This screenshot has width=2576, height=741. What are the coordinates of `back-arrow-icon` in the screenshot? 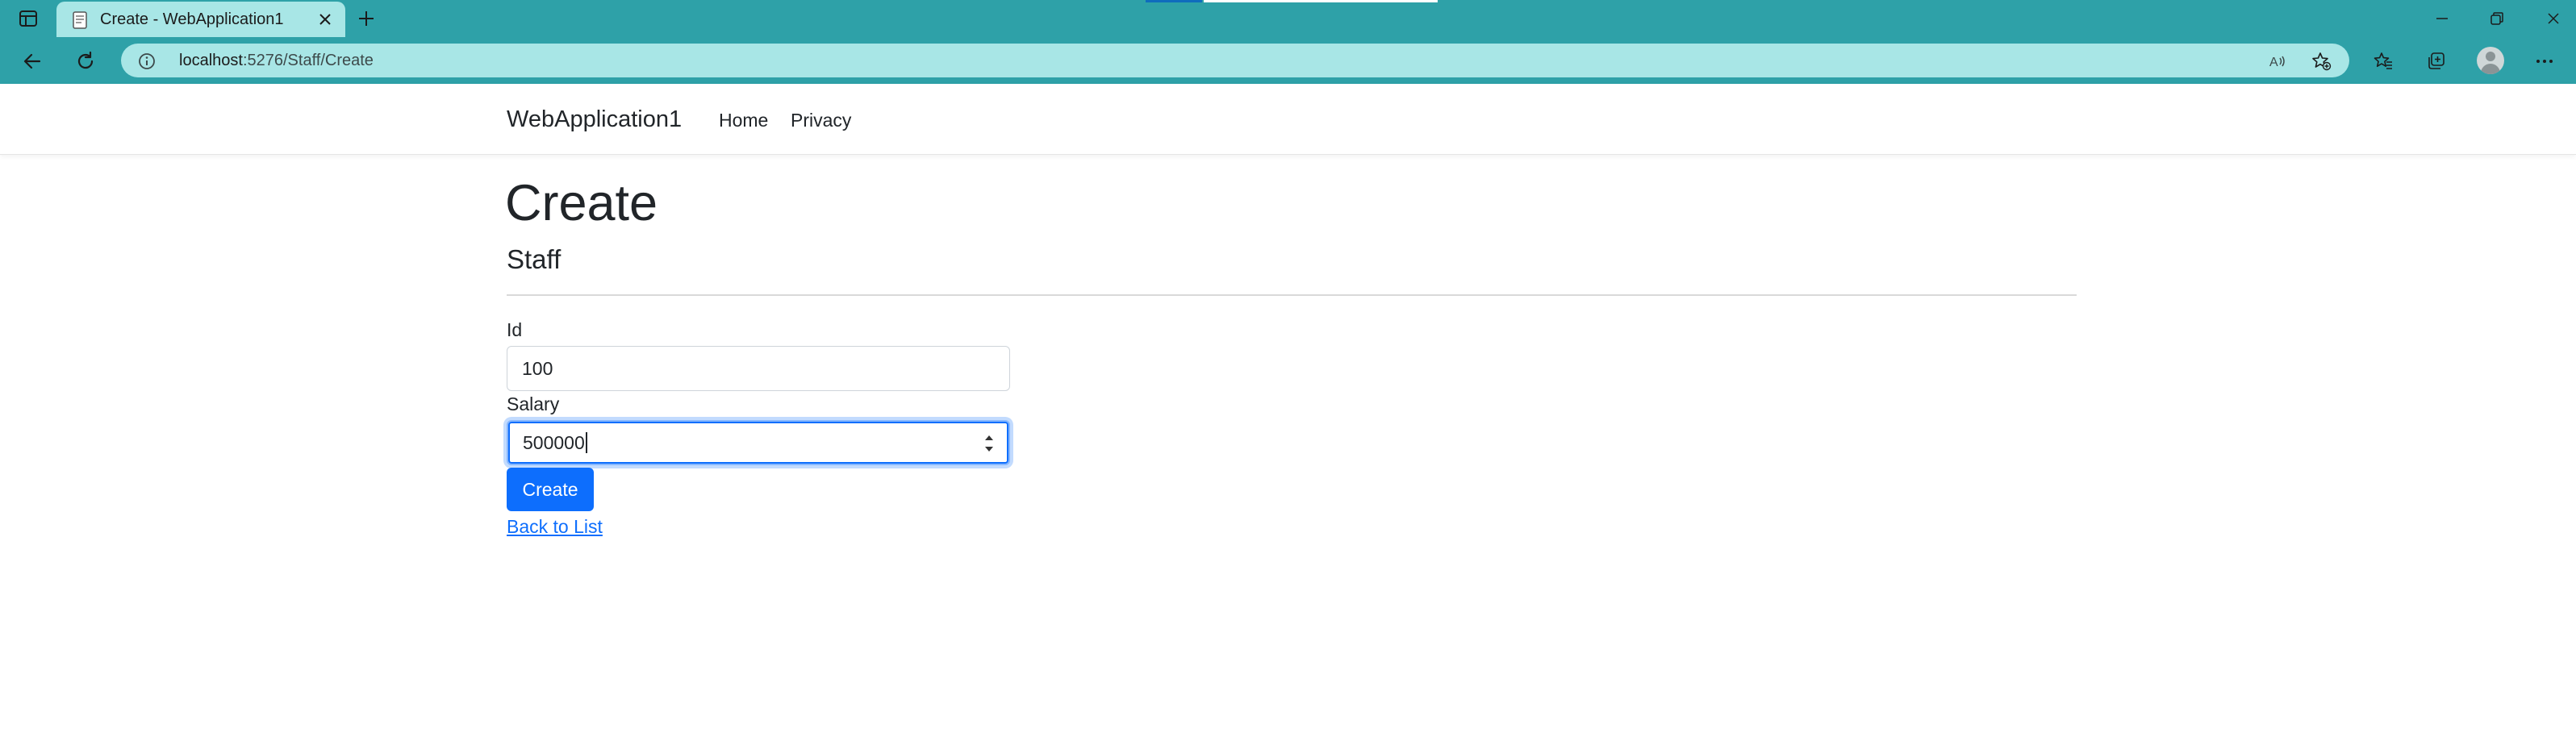 It's located at (32, 62).